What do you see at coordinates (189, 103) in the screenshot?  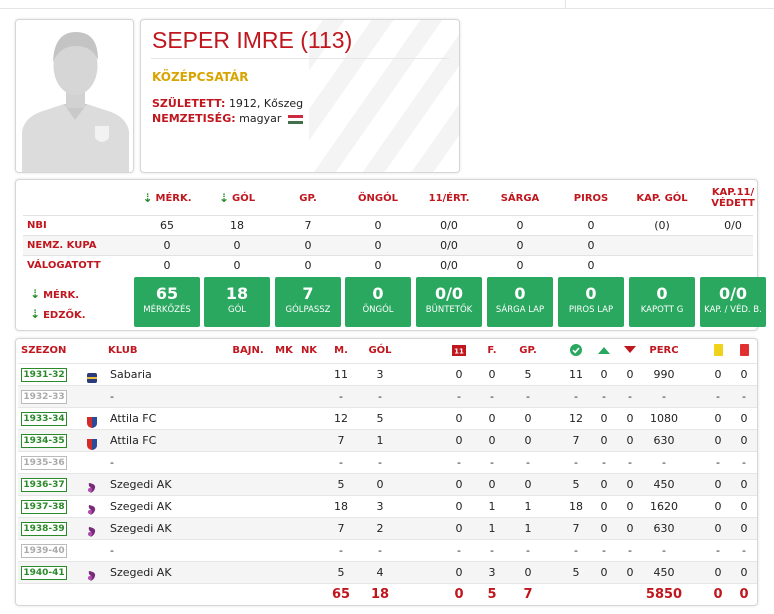 I see `born-label: SZÜLETETT:` at bounding box center [189, 103].